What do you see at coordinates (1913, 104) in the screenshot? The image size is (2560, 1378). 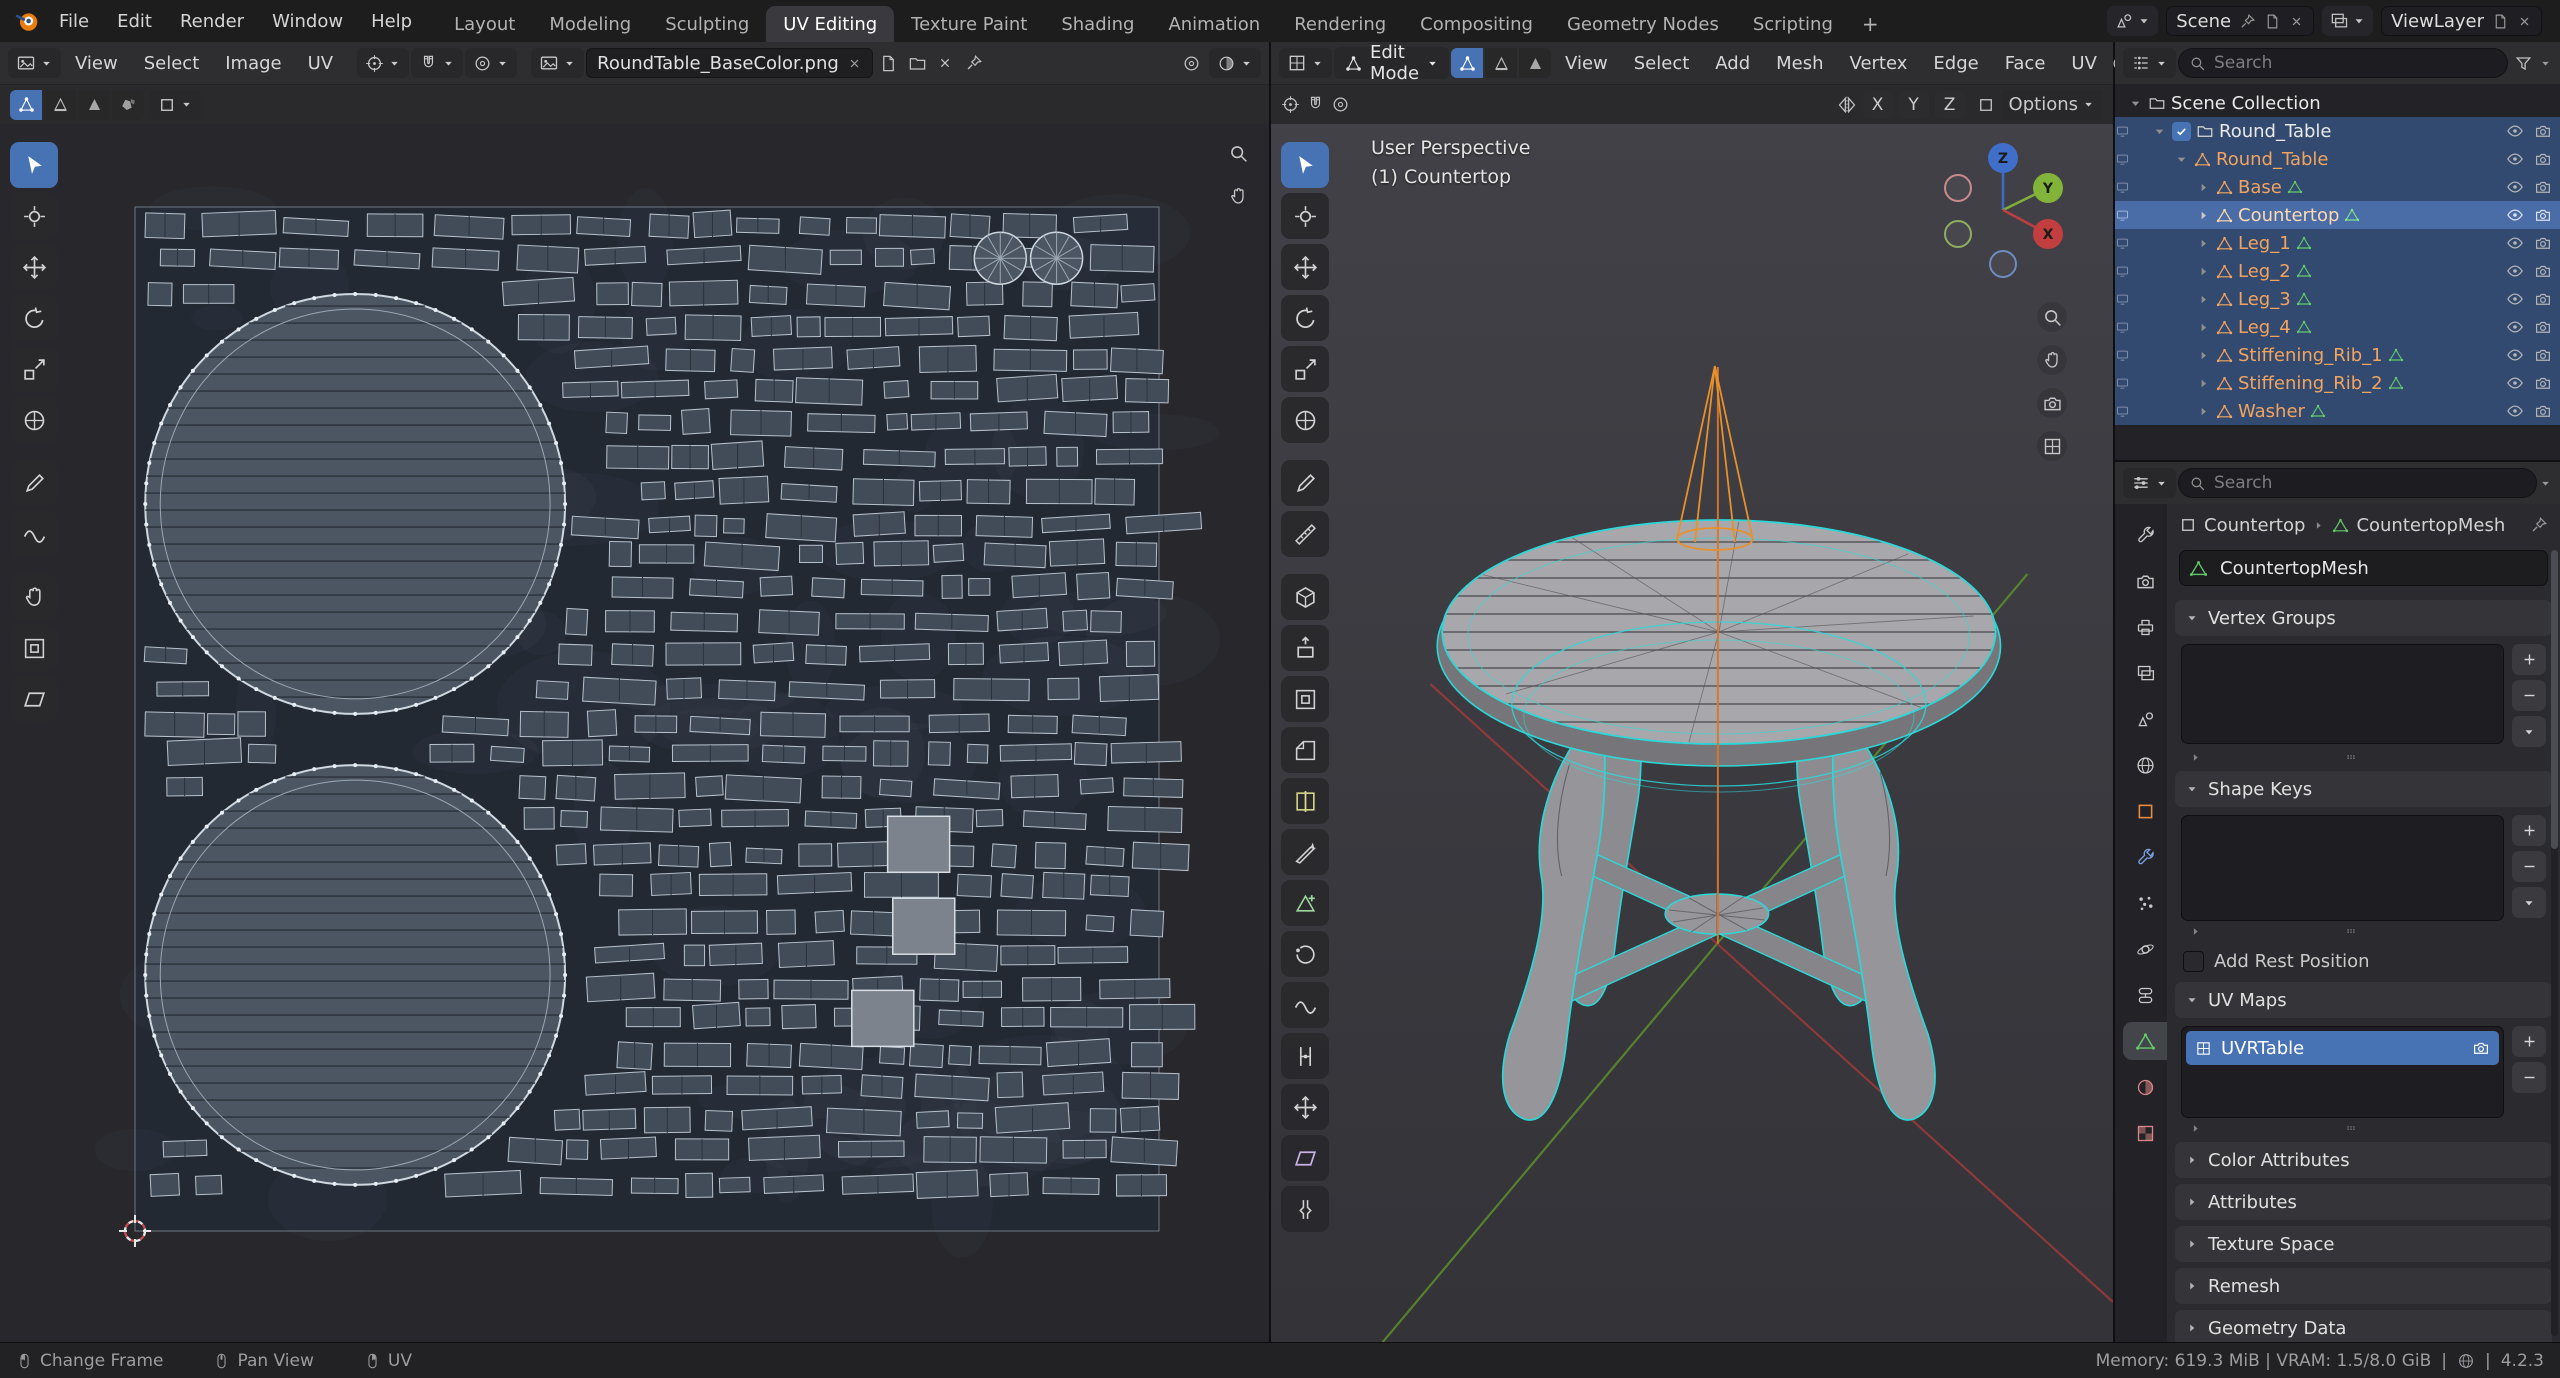 I see `mirror-y-button: Y` at bounding box center [1913, 104].